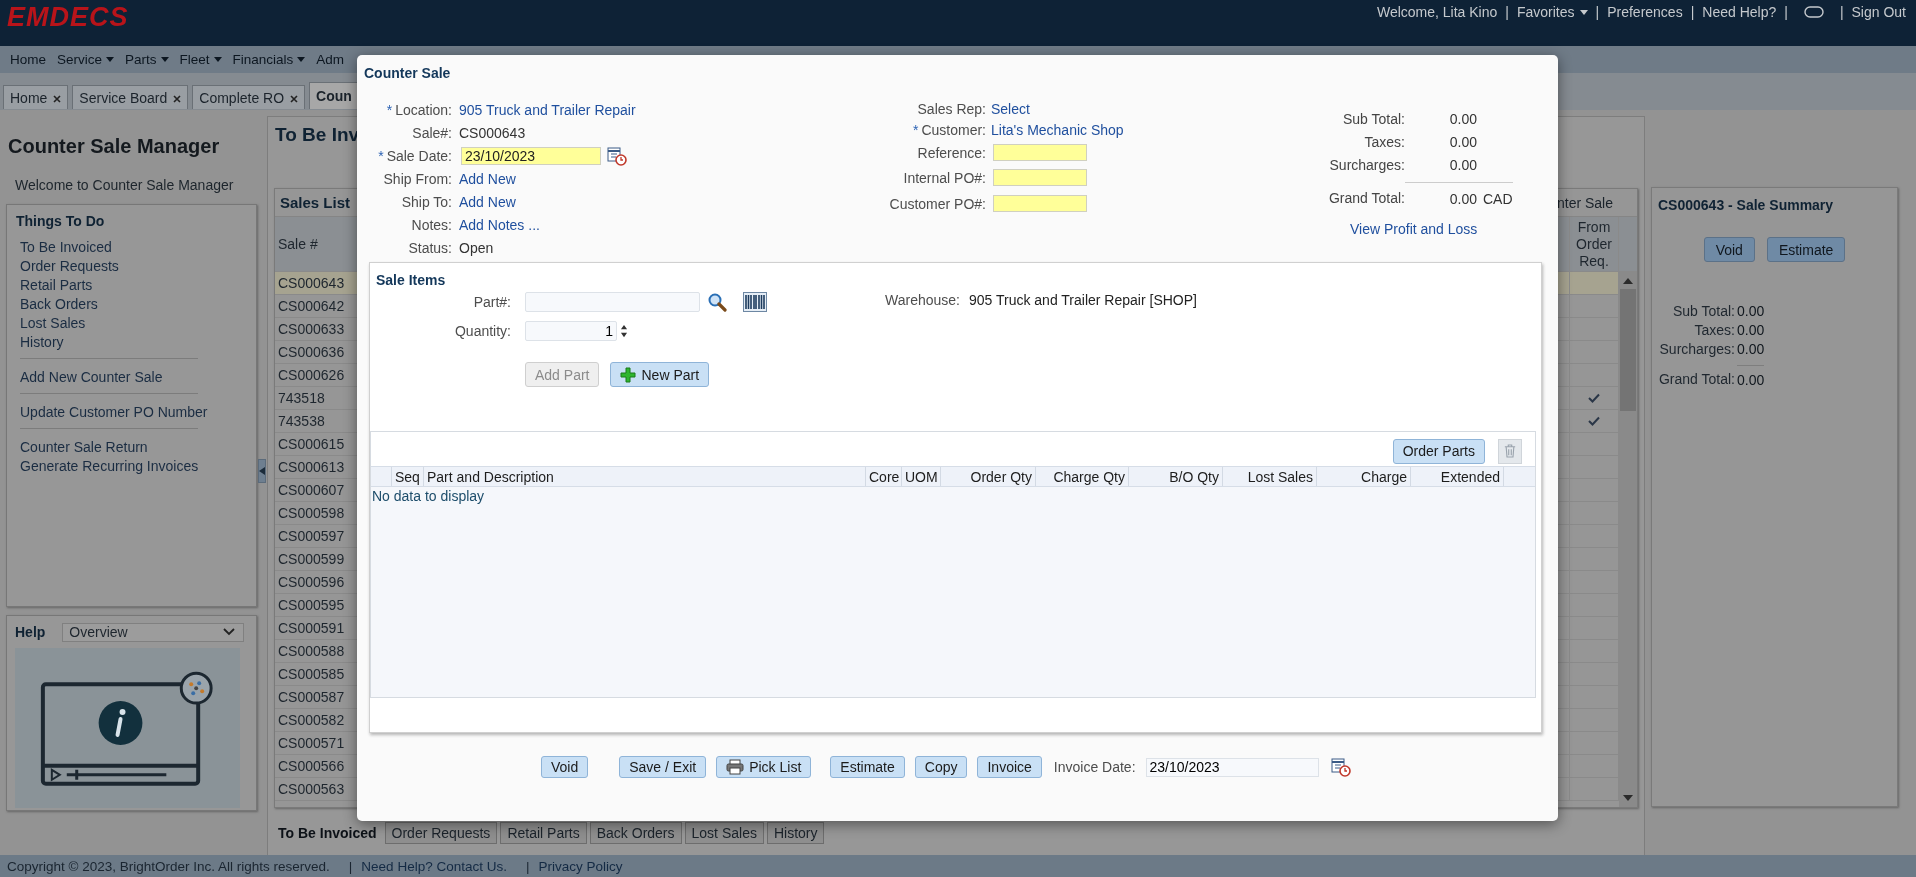  I want to click on topic-dropdown: Overview, so click(153, 632).